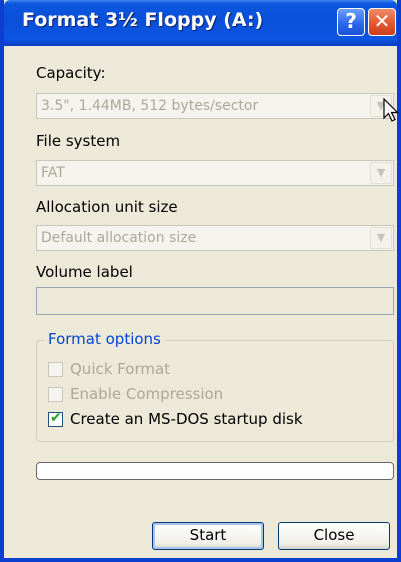 Image resolution: width=401 pixels, height=562 pixels. I want to click on capacity-select: 3.5", 1.44MB, 512 bytes/sector ▼, so click(215, 106).